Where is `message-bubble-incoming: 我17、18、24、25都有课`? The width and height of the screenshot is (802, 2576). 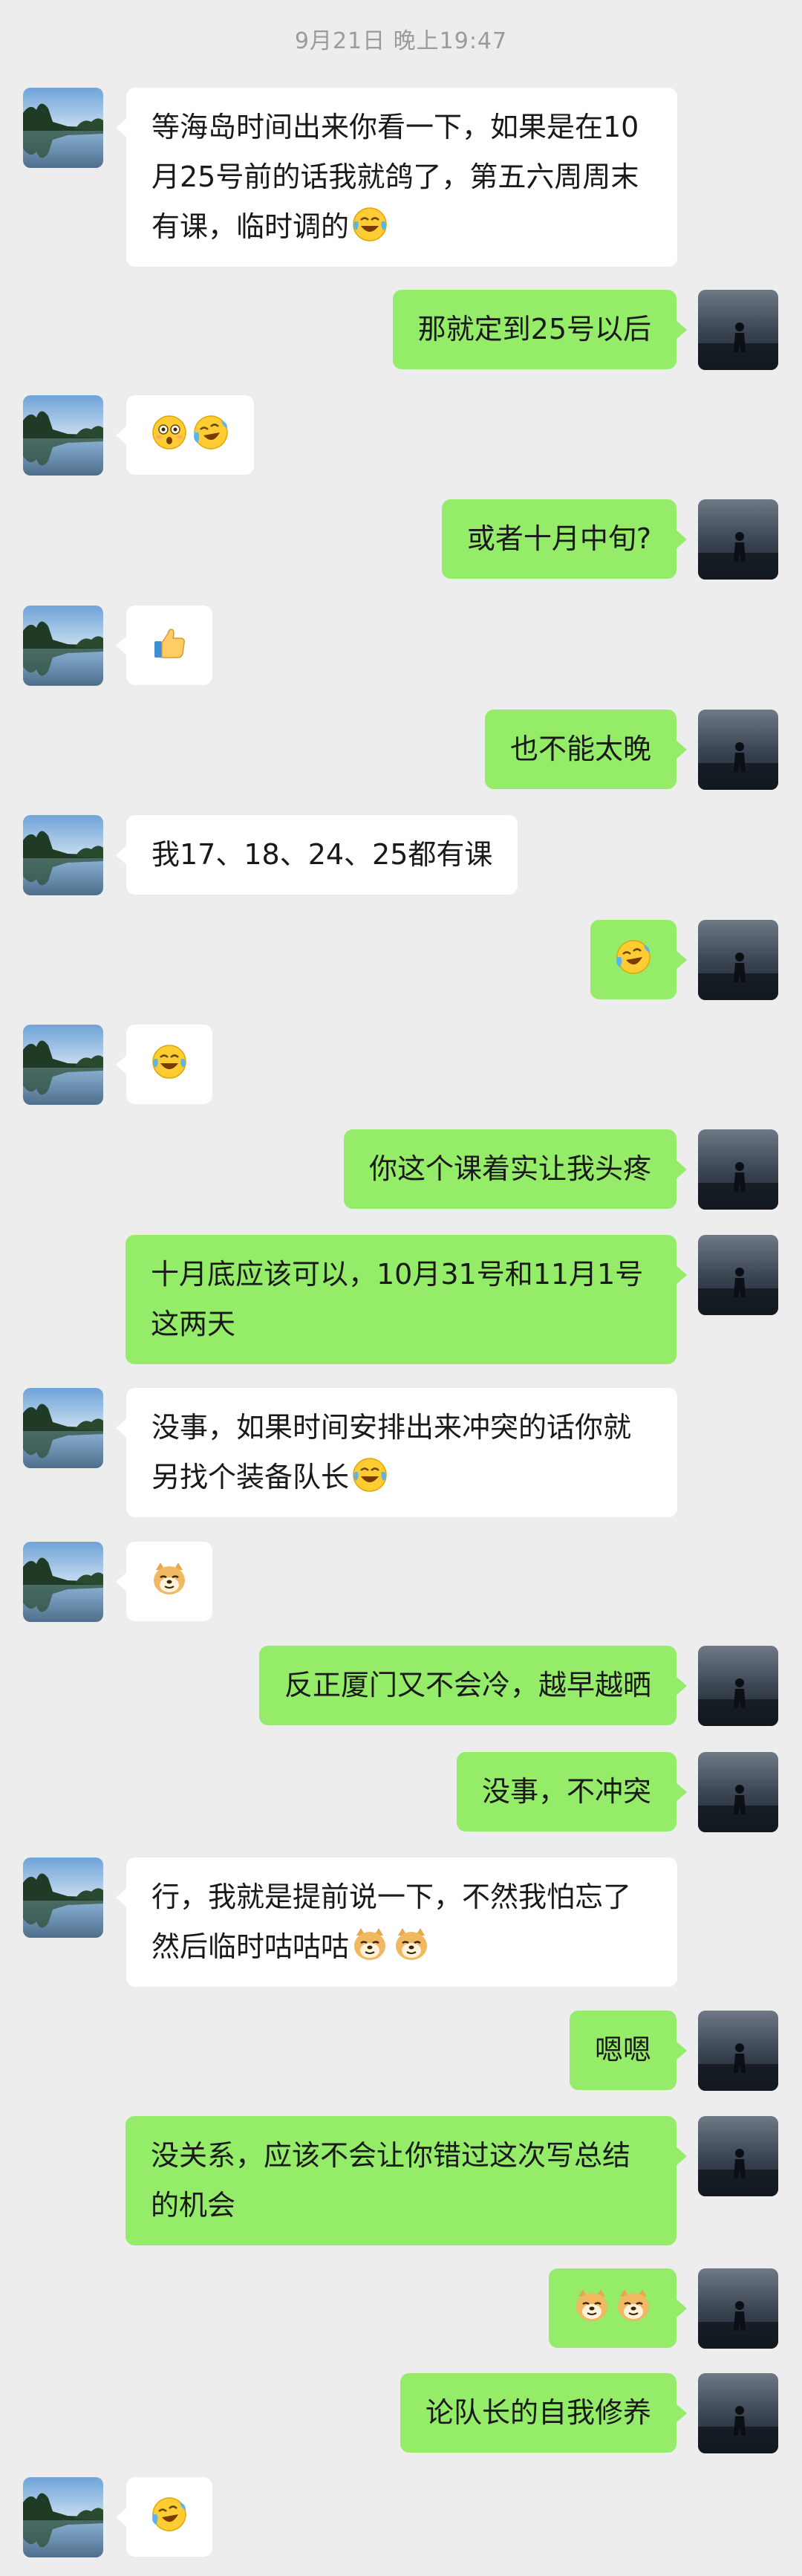 message-bubble-incoming: 我17、18、24、25都有课 is located at coordinates (316, 855).